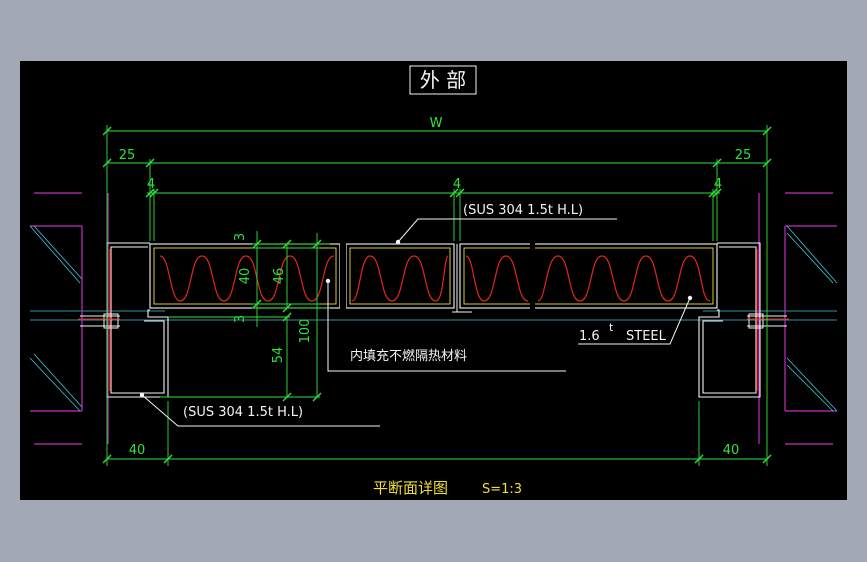  I want to click on dim-left-25: 25, so click(127, 155).